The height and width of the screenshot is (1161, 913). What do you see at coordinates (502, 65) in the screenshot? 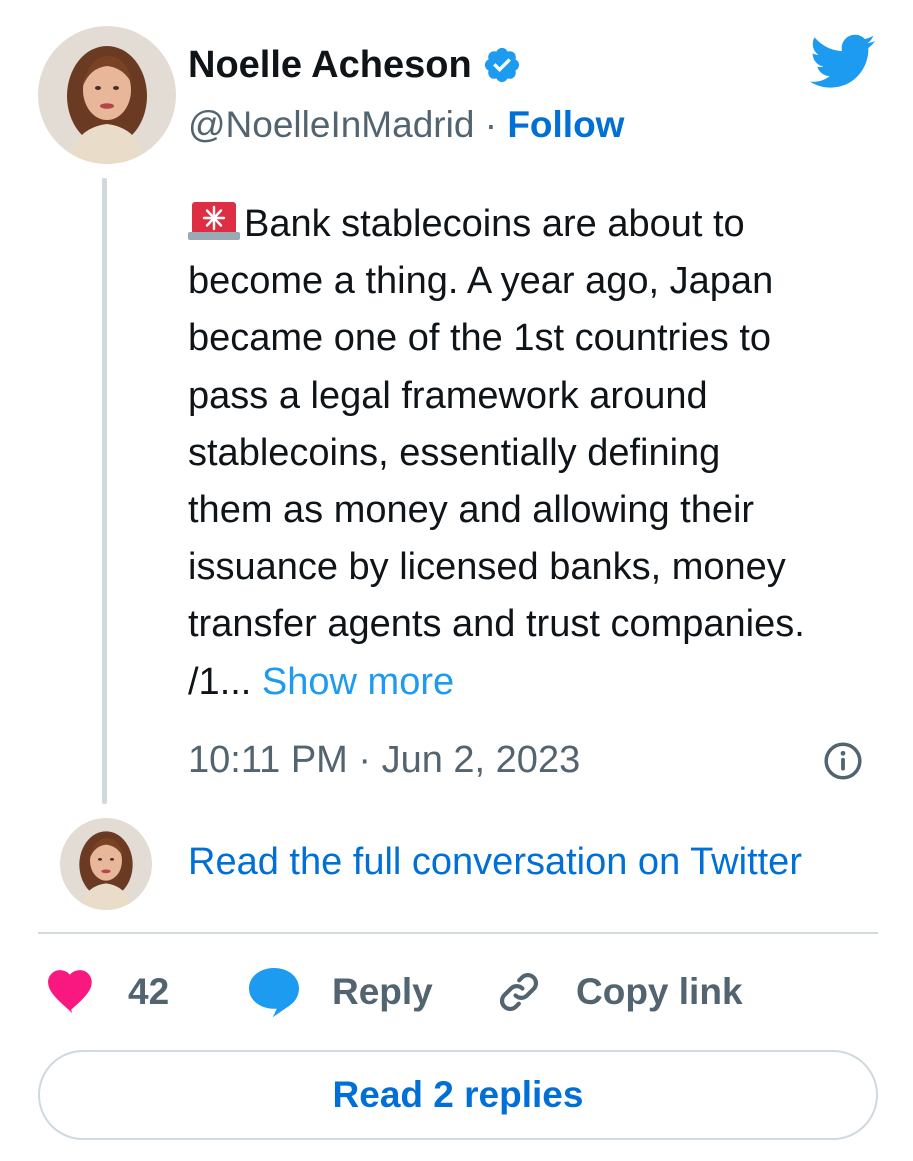
I see `verified-badge-icon` at bounding box center [502, 65].